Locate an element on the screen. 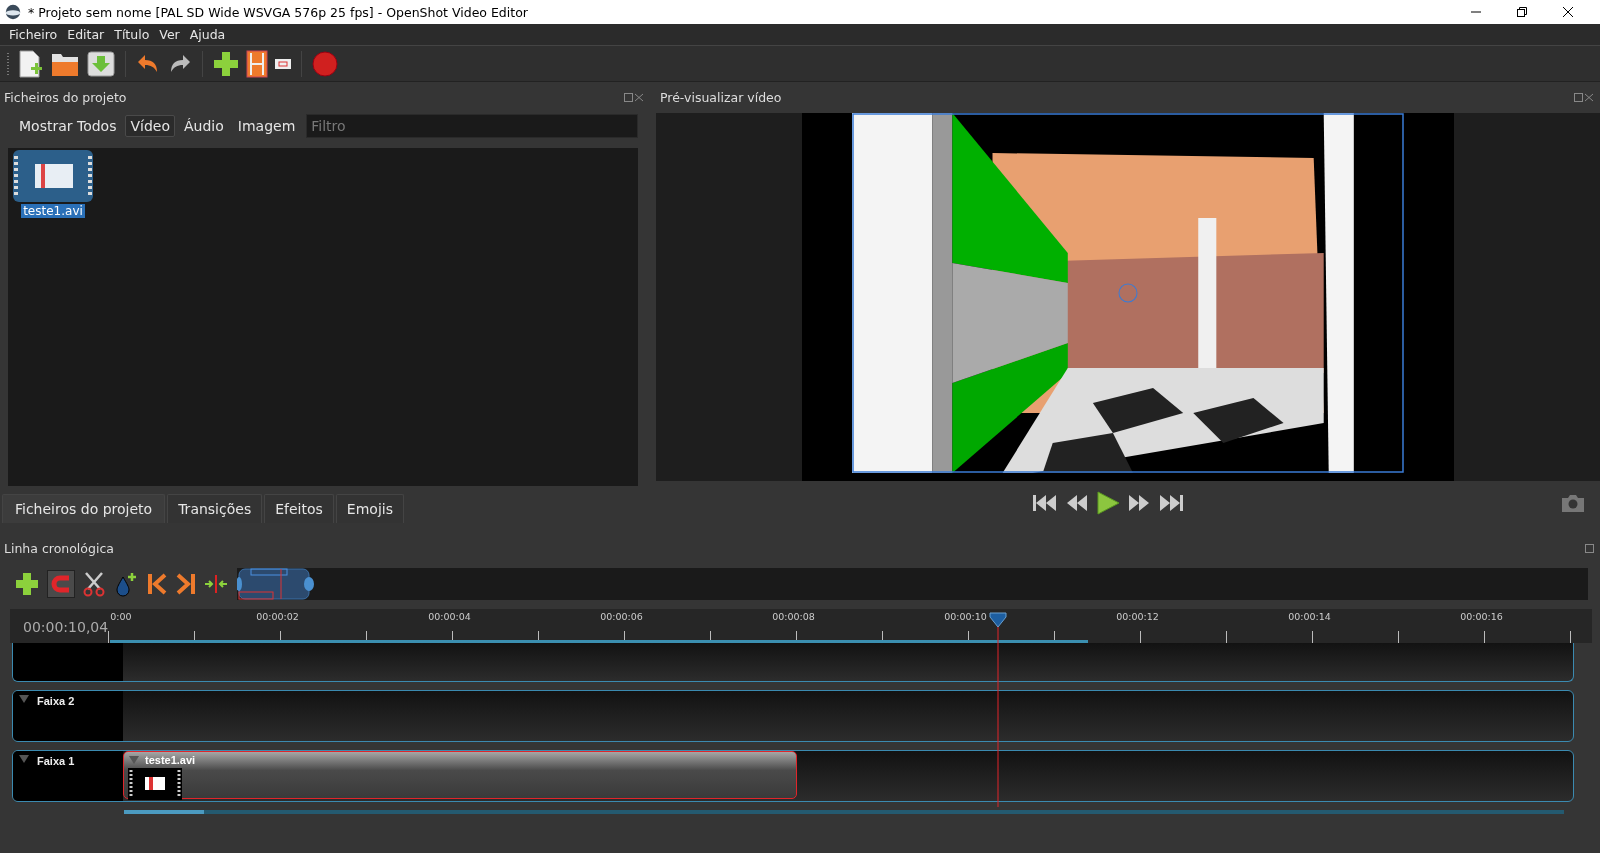  panel-tab: Efeitos is located at coordinates (299, 508).